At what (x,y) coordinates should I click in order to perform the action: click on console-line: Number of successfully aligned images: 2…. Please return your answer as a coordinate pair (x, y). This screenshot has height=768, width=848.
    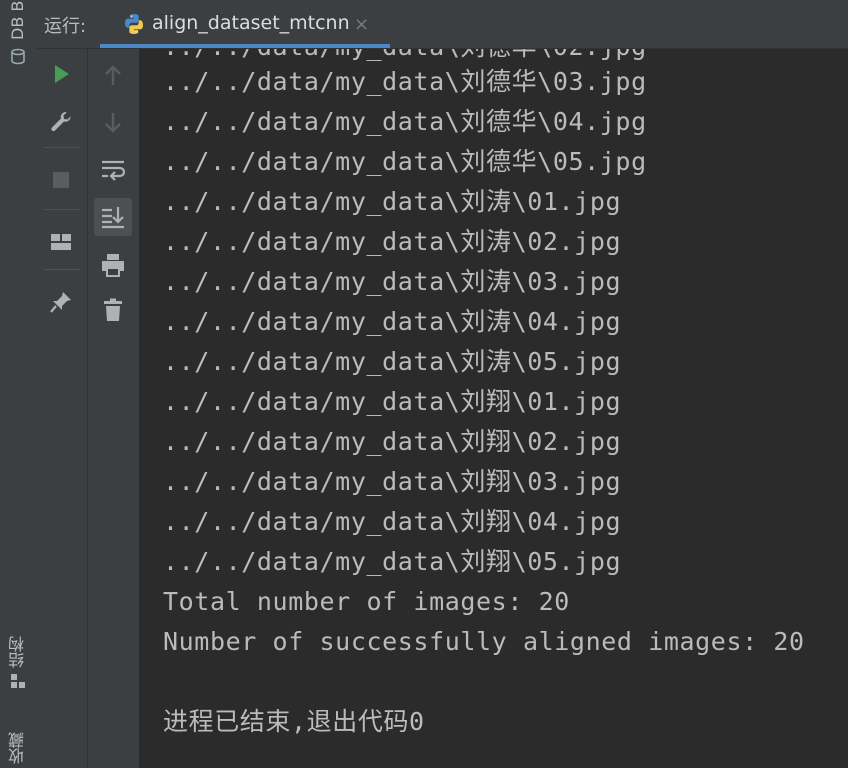
    Looking at the image, I should click on (484, 641).